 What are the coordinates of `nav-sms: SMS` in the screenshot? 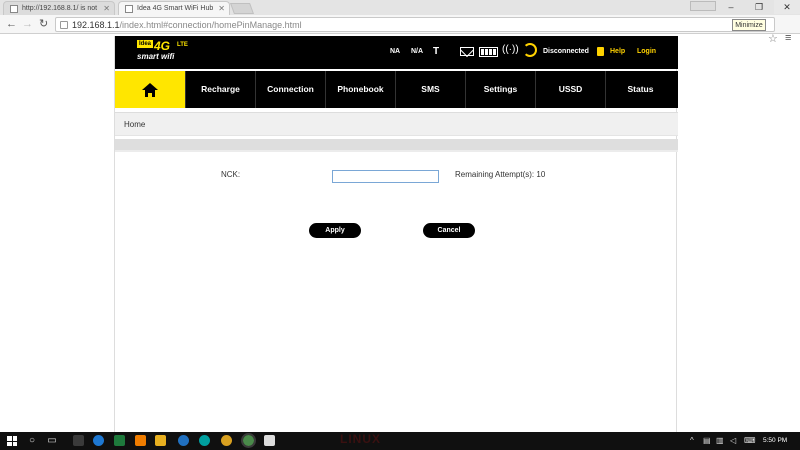 It's located at (430, 89).